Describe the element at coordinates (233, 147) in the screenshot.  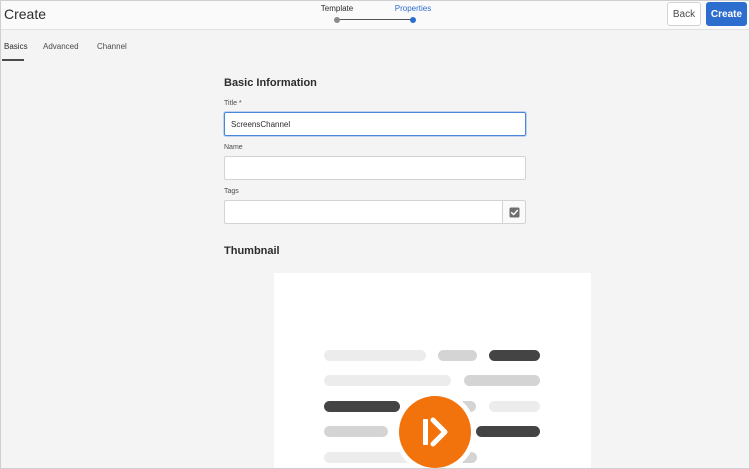
I see `name-label: Name` at that location.